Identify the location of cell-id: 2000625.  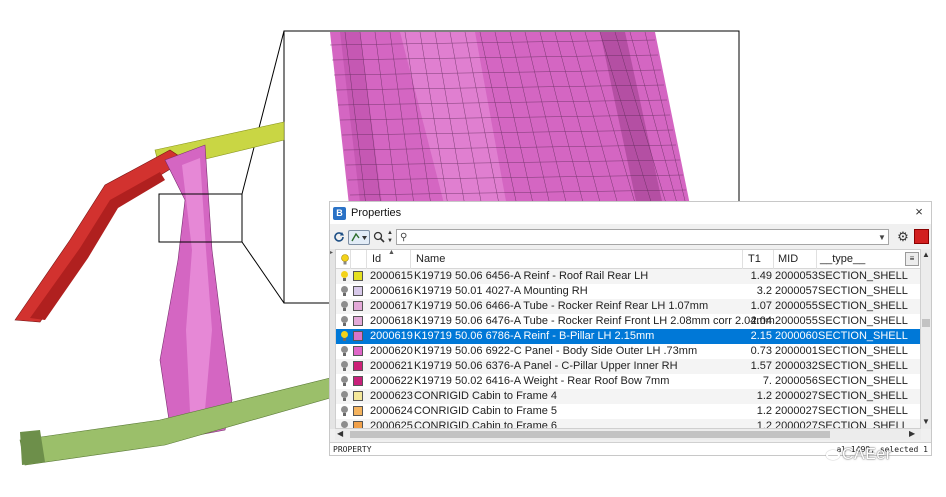
(391, 424).